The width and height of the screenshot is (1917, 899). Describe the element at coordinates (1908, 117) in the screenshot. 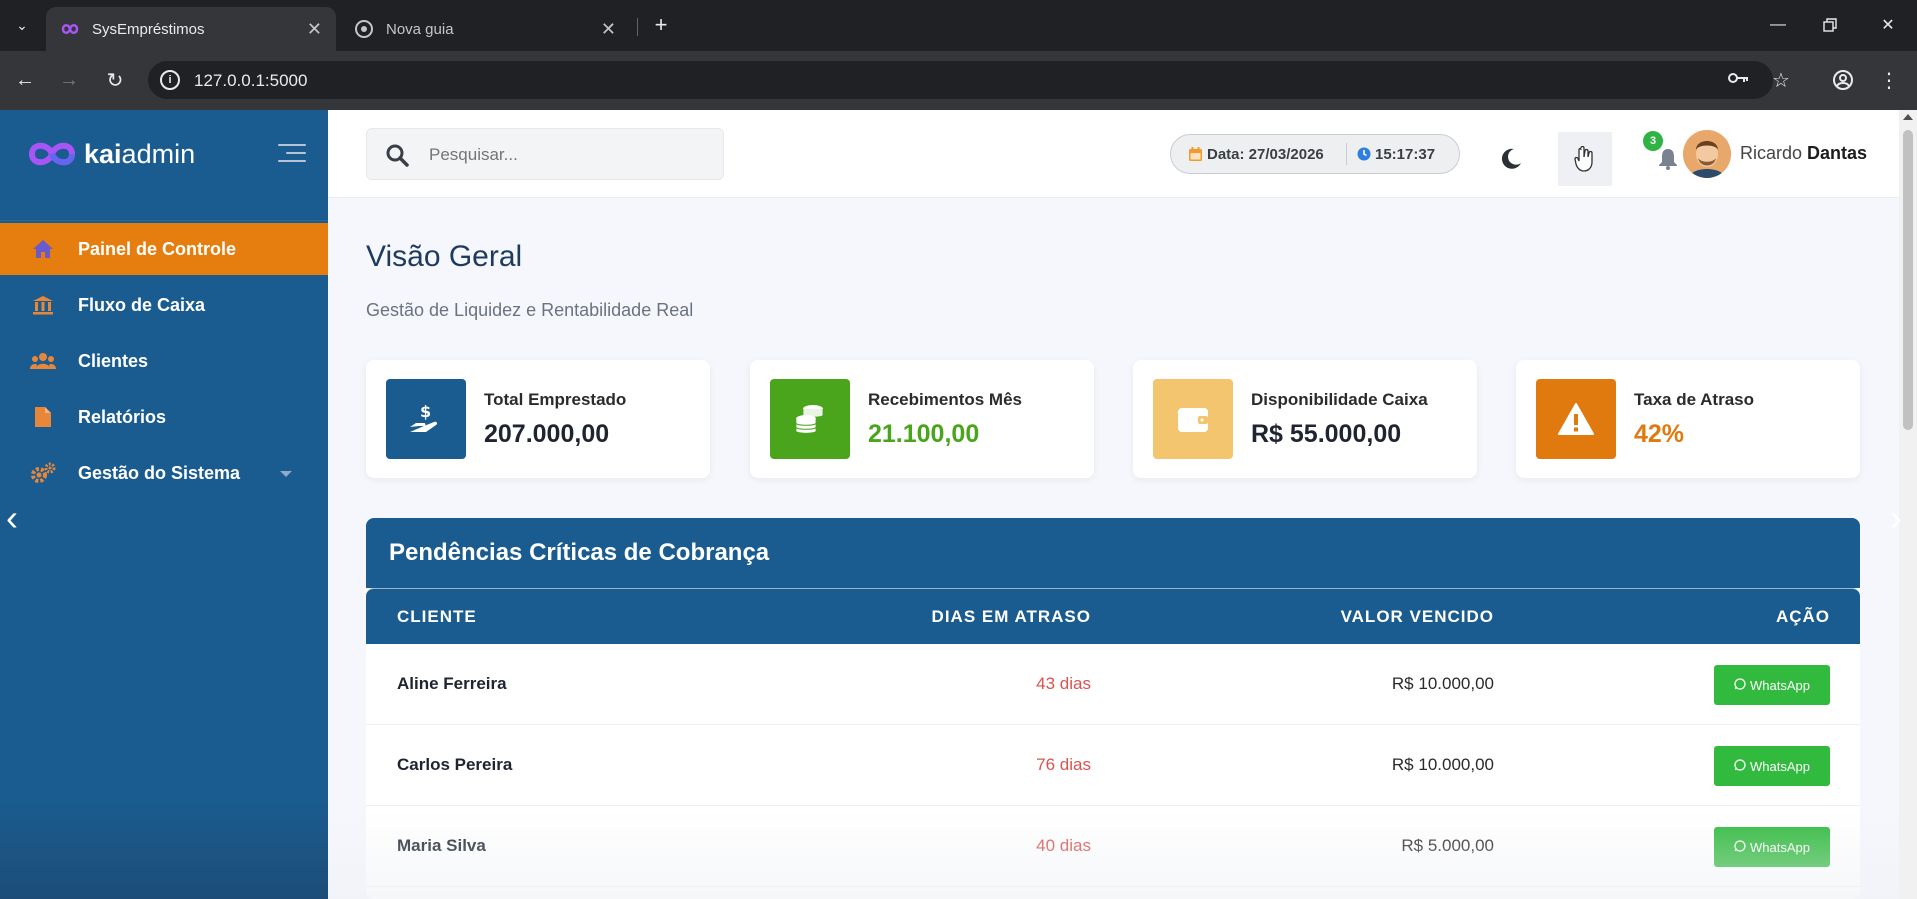

I see `scroll-up-icon` at that location.